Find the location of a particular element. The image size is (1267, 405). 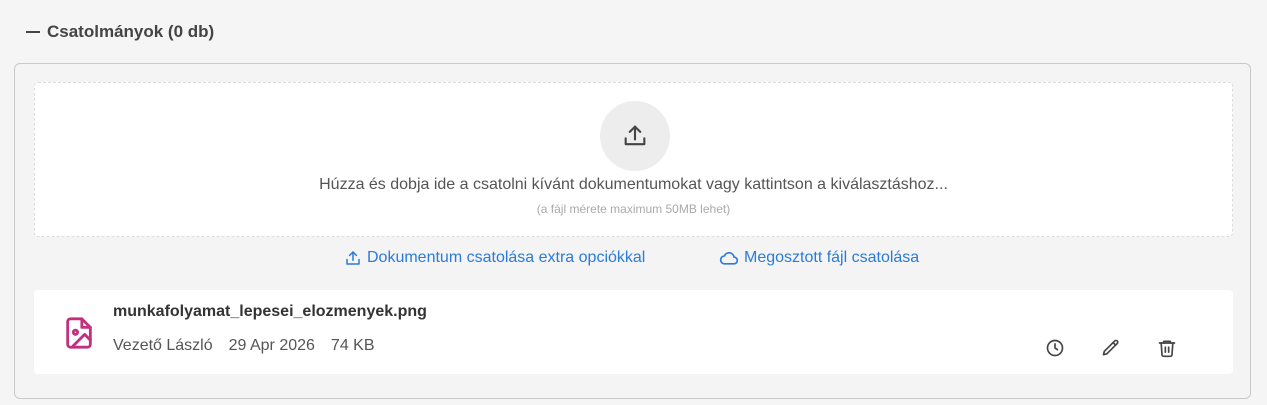

attach-shared-file-label: Megosztott fájl csatolása is located at coordinates (832, 257).